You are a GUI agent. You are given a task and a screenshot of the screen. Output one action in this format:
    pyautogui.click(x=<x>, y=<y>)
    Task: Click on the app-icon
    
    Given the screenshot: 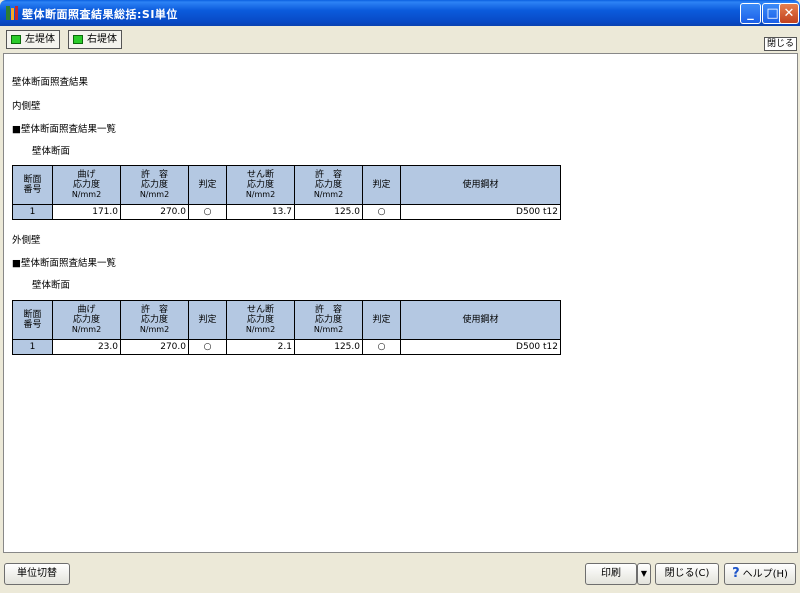 What is the action you would take?
    pyautogui.click(x=12, y=13)
    